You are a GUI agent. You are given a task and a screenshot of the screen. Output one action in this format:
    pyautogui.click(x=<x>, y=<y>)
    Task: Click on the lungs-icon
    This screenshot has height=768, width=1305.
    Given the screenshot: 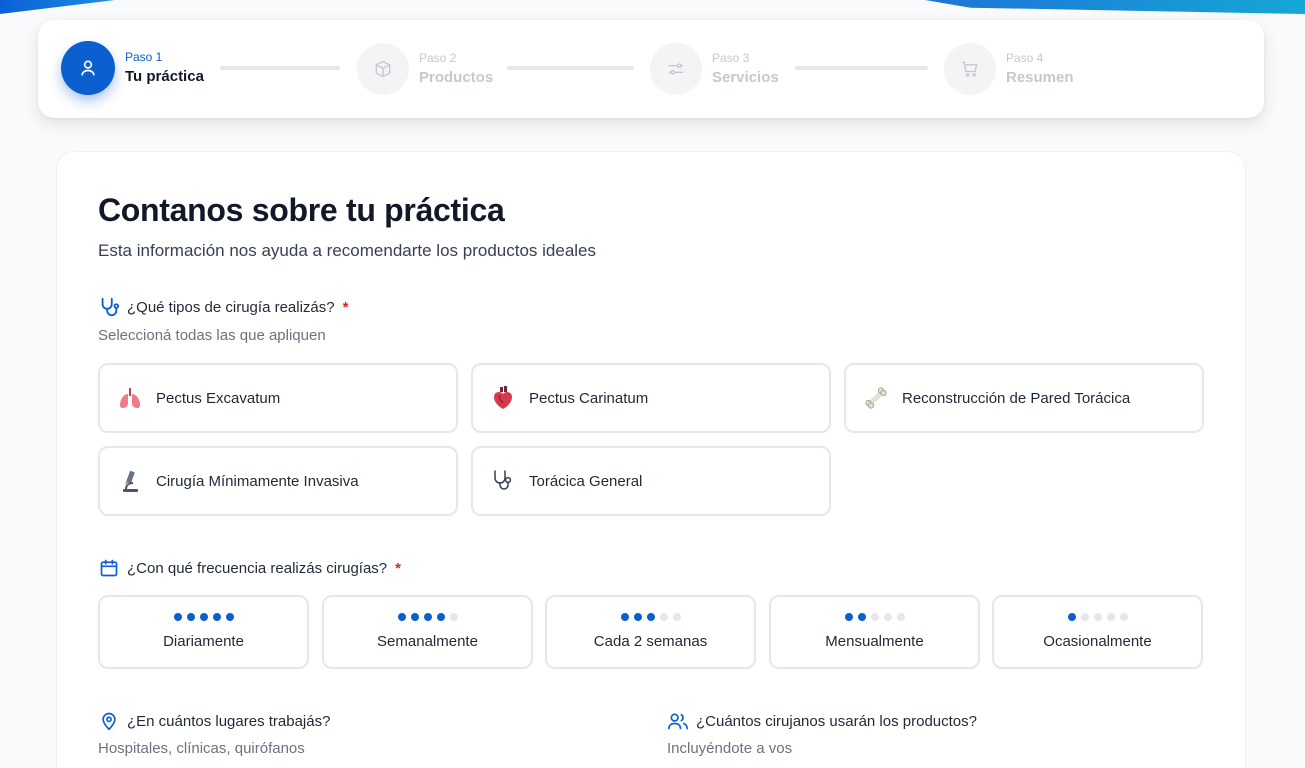 What is the action you would take?
    pyautogui.click(x=130, y=398)
    